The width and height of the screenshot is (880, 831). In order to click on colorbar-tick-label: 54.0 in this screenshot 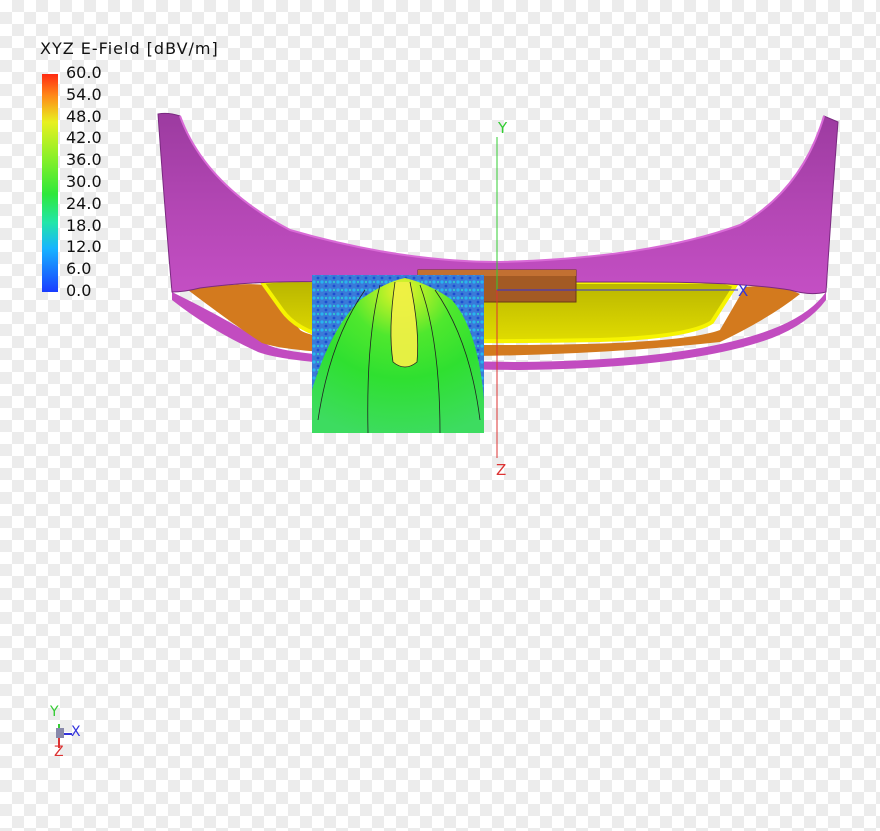, I will do `click(84, 94)`.